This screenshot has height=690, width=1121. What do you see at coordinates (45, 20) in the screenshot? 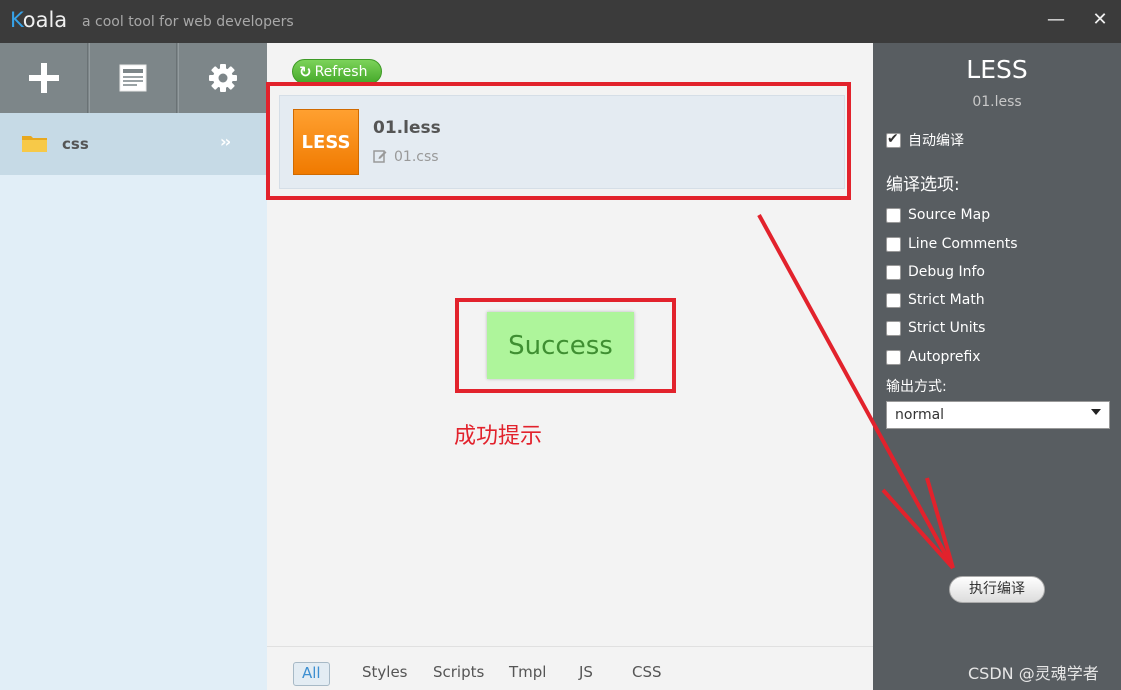
I see `app-title-rest: oala` at bounding box center [45, 20].